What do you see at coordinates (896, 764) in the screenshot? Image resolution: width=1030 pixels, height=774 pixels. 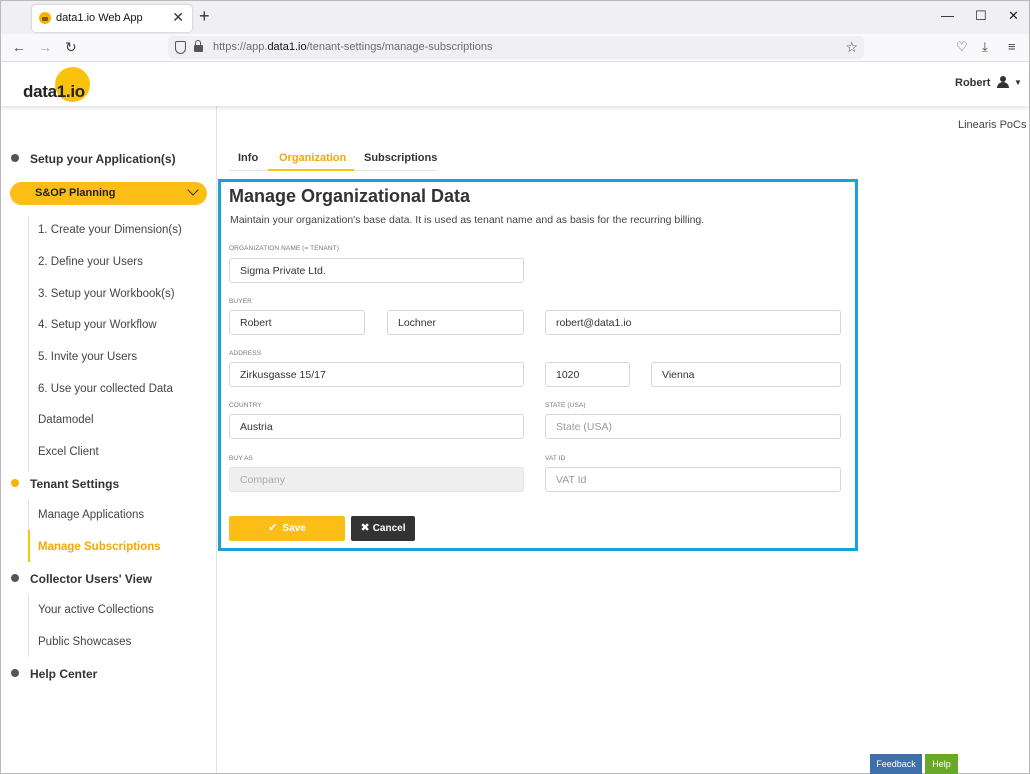 I see `feedback-button: Feedback` at bounding box center [896, 764].